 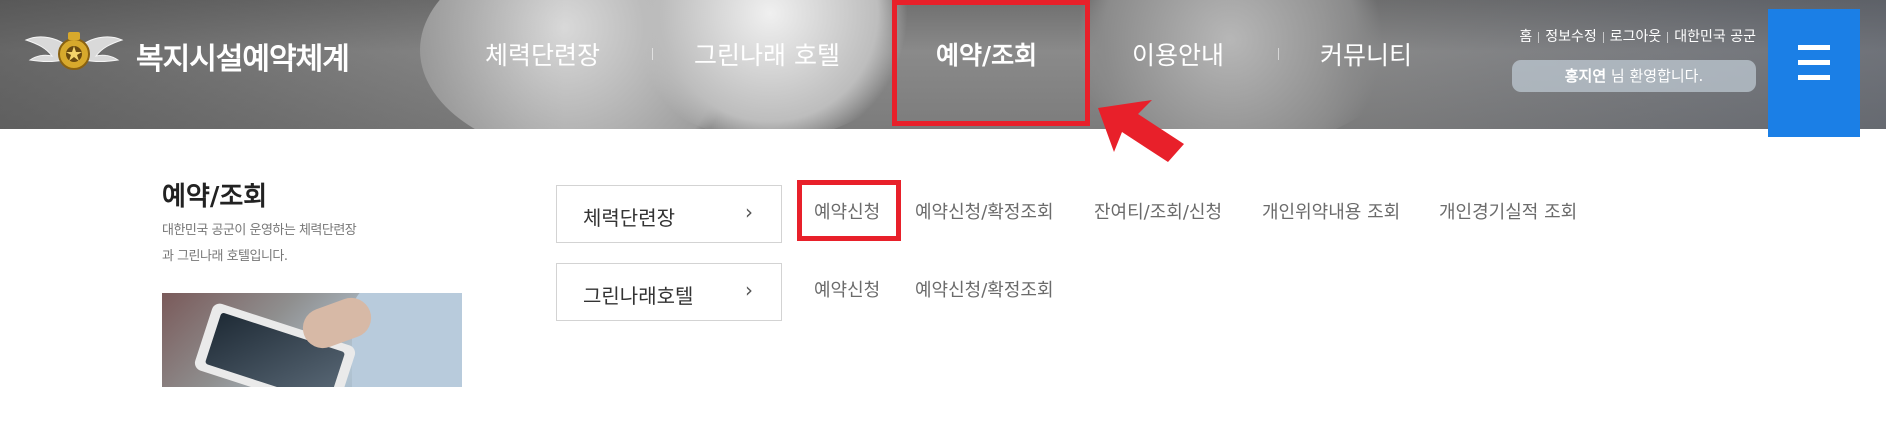 What do you see at coordinates (1814, 73) in the screenshot?
I see `all-menu-button` at bounding box center [1814, 73].